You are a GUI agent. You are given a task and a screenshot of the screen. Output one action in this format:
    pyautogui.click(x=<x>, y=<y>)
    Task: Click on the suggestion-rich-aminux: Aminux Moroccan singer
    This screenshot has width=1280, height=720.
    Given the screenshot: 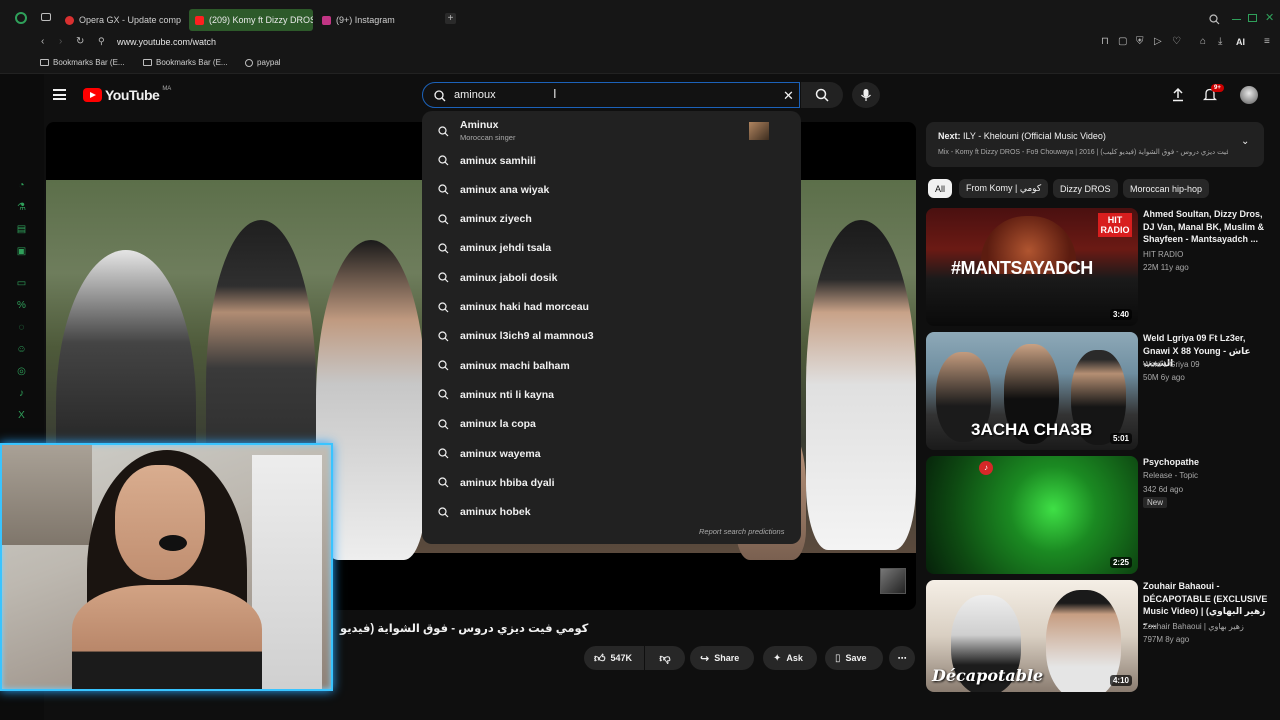 What is the action you would take?
    pyautogui.click(x=611, y=131)
    